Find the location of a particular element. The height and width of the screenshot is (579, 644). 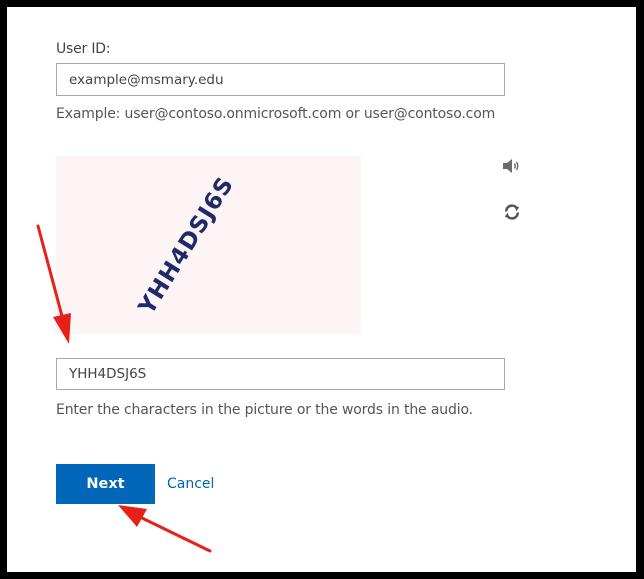

next-button: Next is located at coordinates (105, 484).